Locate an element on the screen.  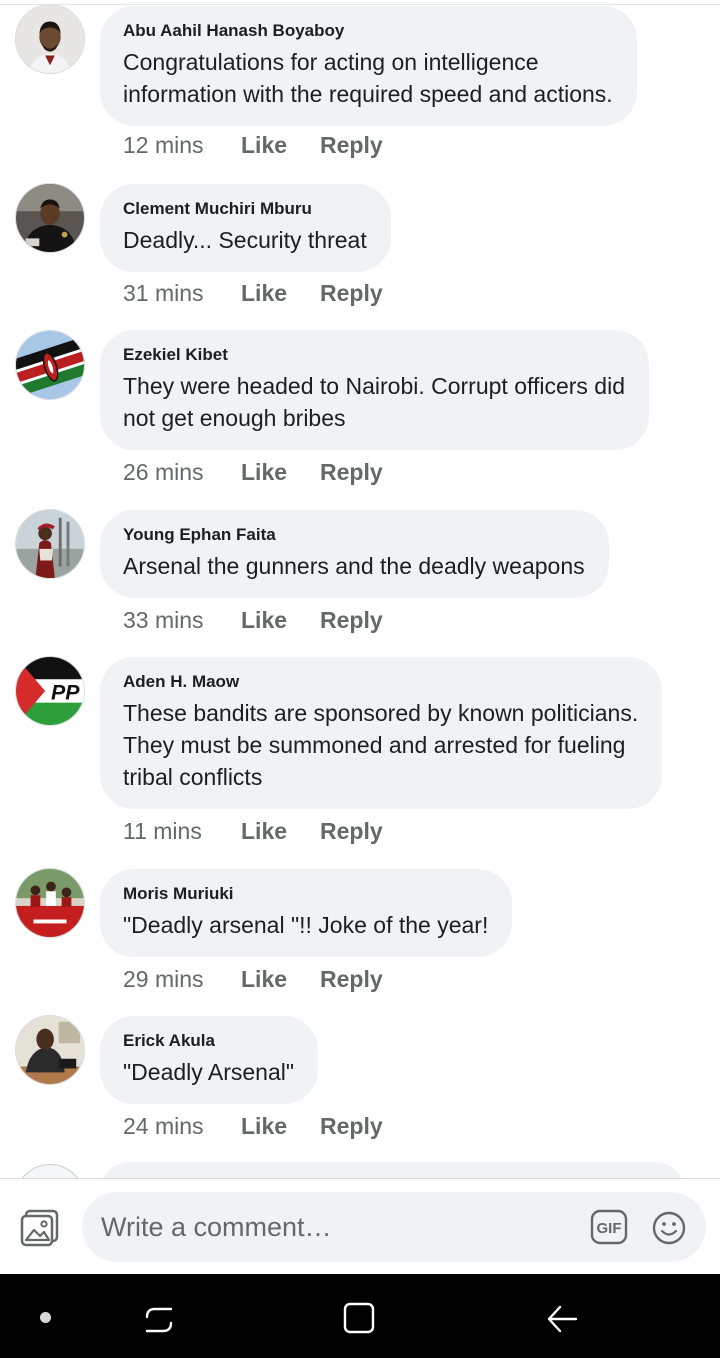
author-name: Abu Aahil Hanash Boyaboy is located at coordinates (368, 31).